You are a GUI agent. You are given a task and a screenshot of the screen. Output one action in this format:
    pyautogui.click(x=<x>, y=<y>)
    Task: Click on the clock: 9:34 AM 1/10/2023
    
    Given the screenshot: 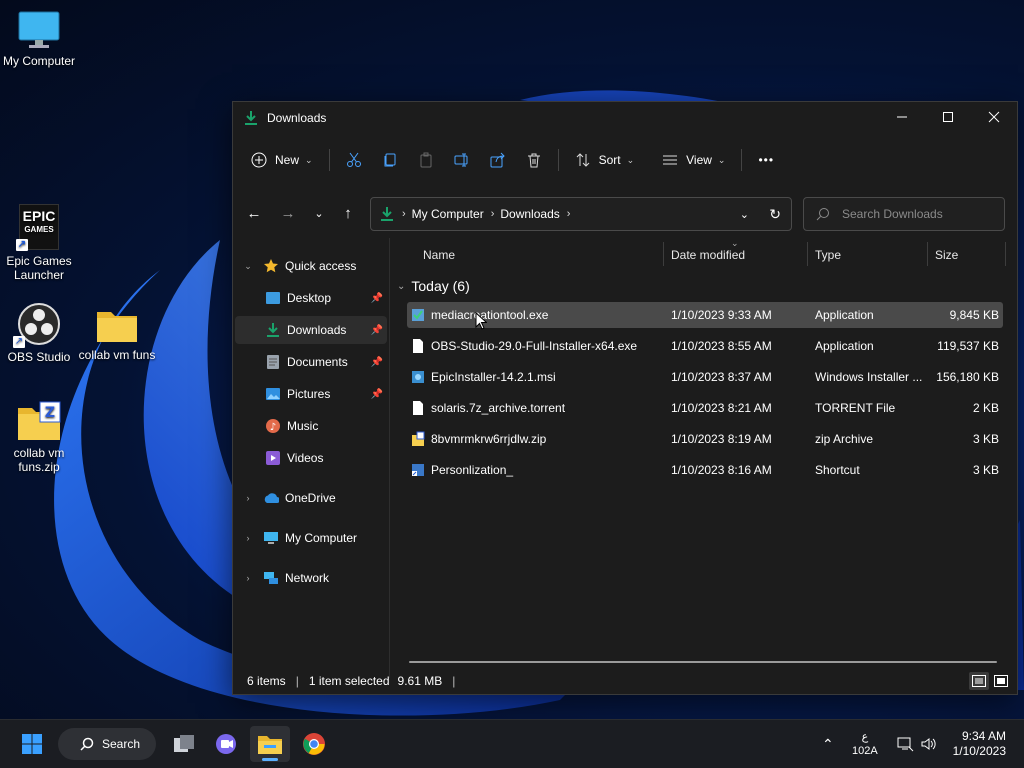 What is the action you would take?
    pyautogui.click(x=978, y=744)
    